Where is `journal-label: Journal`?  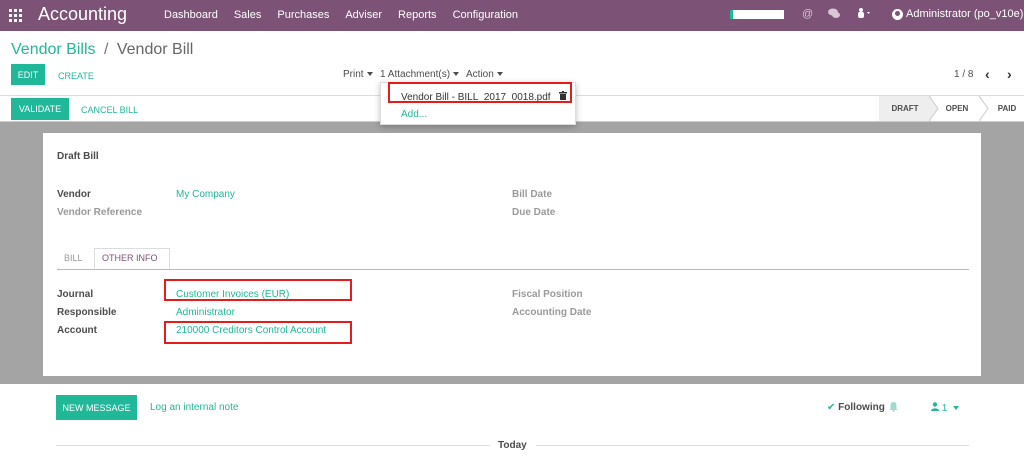 journal-label: Journal is located at coordinates (75, 294).